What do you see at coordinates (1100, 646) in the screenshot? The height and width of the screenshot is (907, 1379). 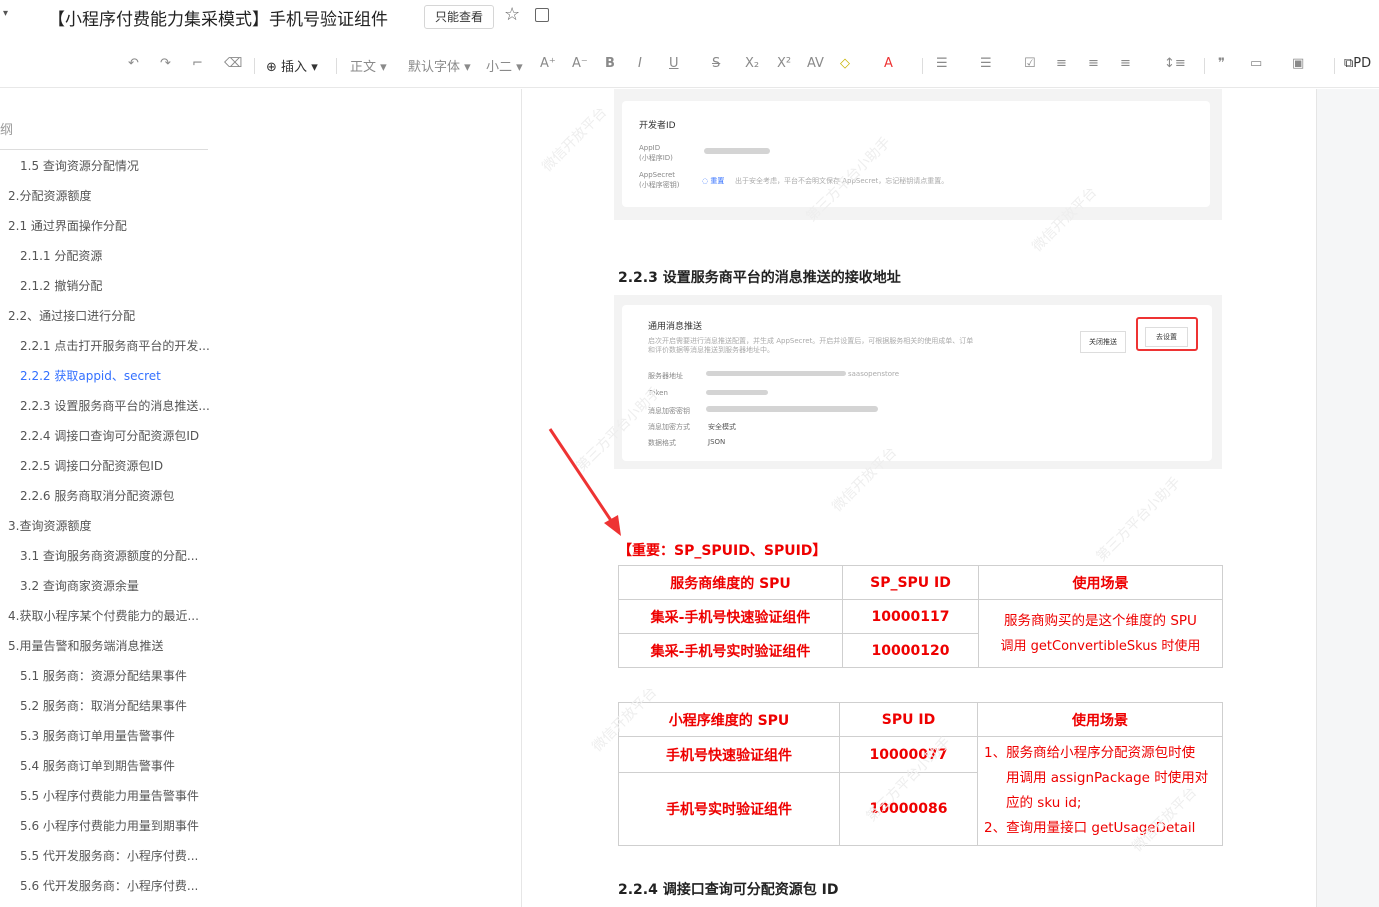 I see `scene-line: 调用 getConvertibleSkus 时使用` at bounding box center [1100, 646].